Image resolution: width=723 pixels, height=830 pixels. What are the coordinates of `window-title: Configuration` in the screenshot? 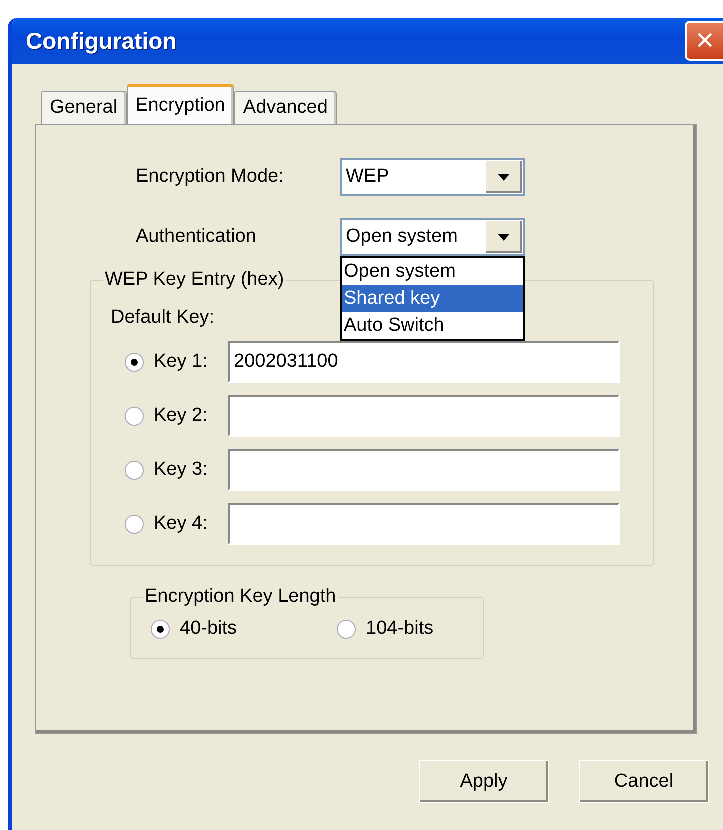 It's located at (101, 41).